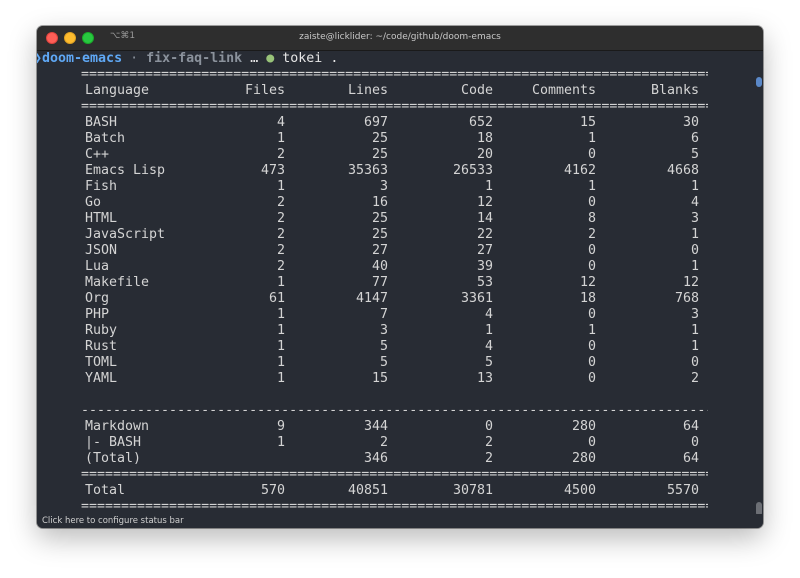 This screenshot has height=578, width=800. What do you see at coordinates (563, 90) in the screenshot?
I see `header-comments: Comments` at bounding box center [563, 90].